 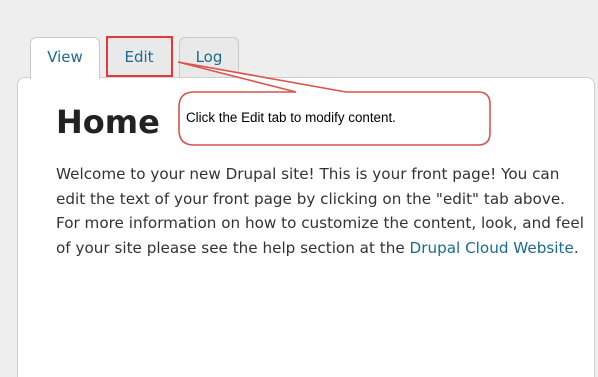 What do you see at coordinates (291, 117) in the screenshot?
I see `callout-text: Click the Edit tab to modify content.` at bounding box center [291, 117].